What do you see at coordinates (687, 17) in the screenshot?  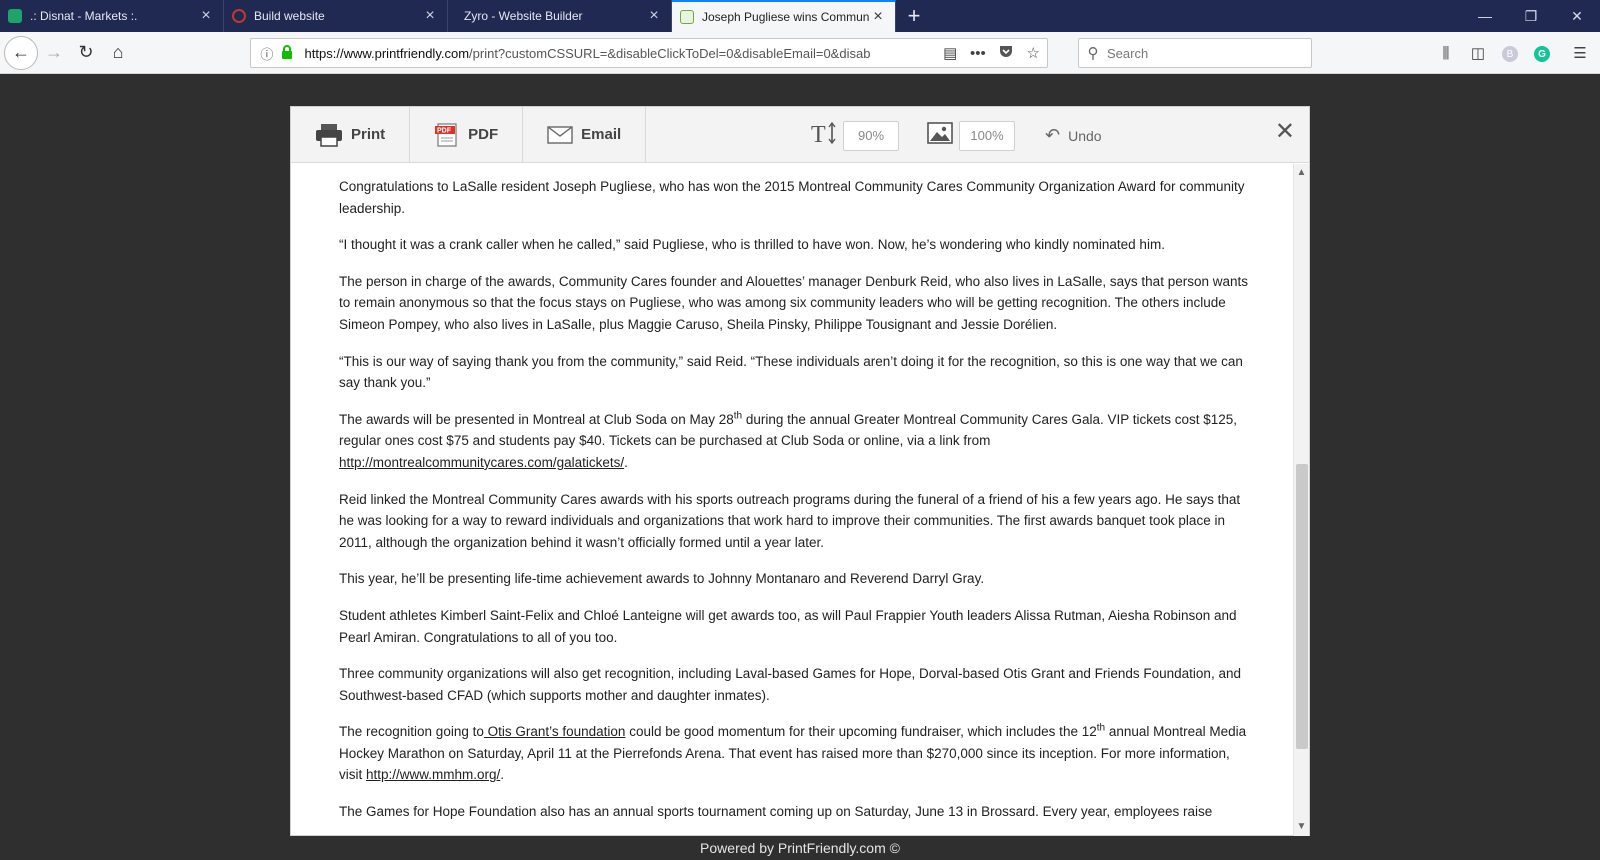 I see `printfriendly-icon` at bounding box center [687, 17].